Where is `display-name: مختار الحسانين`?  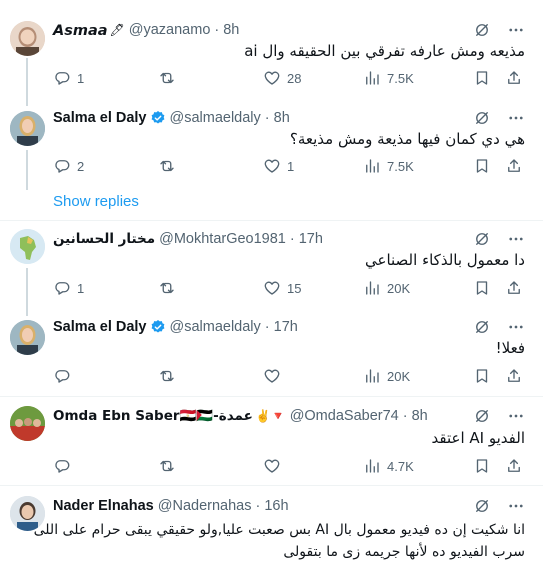 display-name: مختار الحسانين is located at coordinates (104, 239).